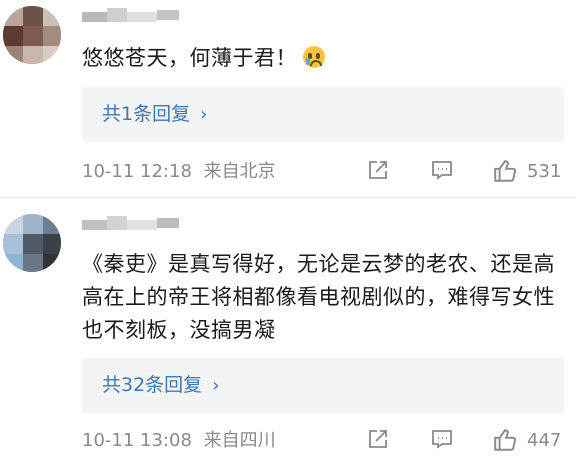 Image resolution: width=576 pixels, height=467 pixels. What do you see at coordinates (314, 57) in the screenshot?
I see `crying-emoji-icon` at bounding box center [314, 57].